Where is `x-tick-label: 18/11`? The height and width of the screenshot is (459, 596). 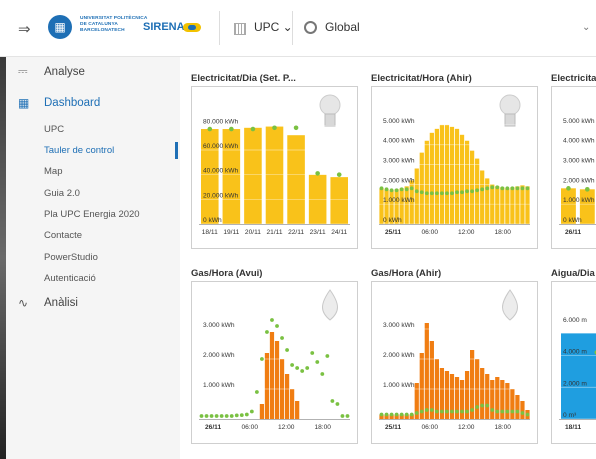 x-tick-label: 18/11 is located at coordinates (573, 427).